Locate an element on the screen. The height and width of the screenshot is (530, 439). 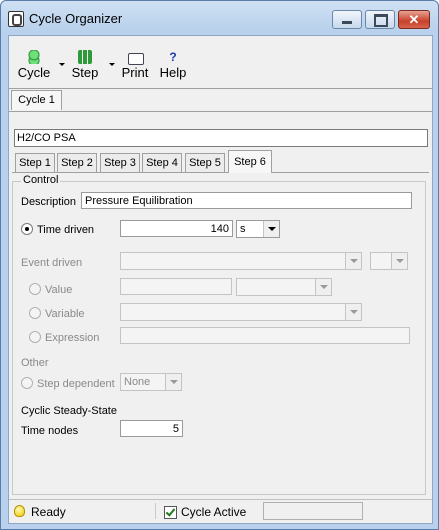
close-icon: ✕ is located at coordinates (414, 19).